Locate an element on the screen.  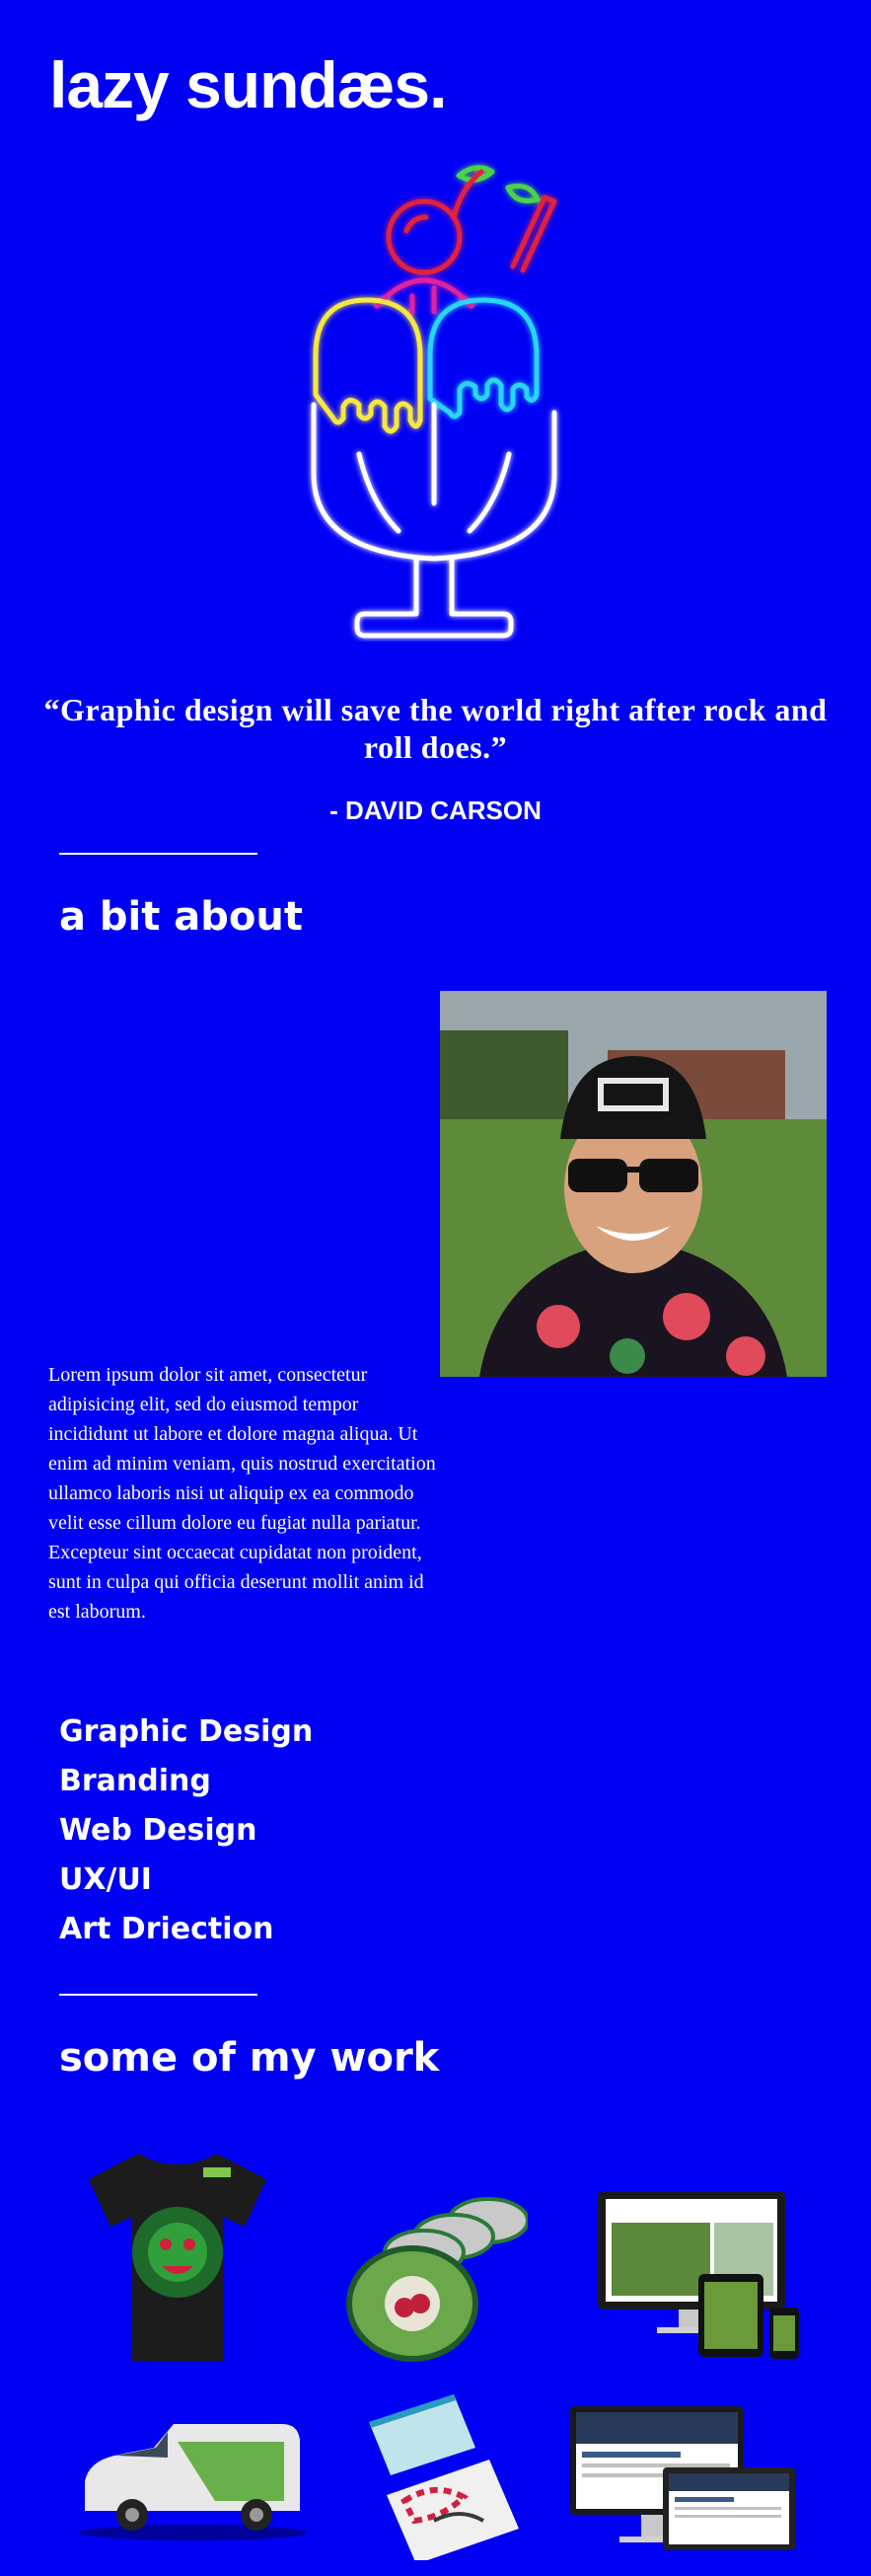
work-van-wrap is located at coordinates (193, 2479).